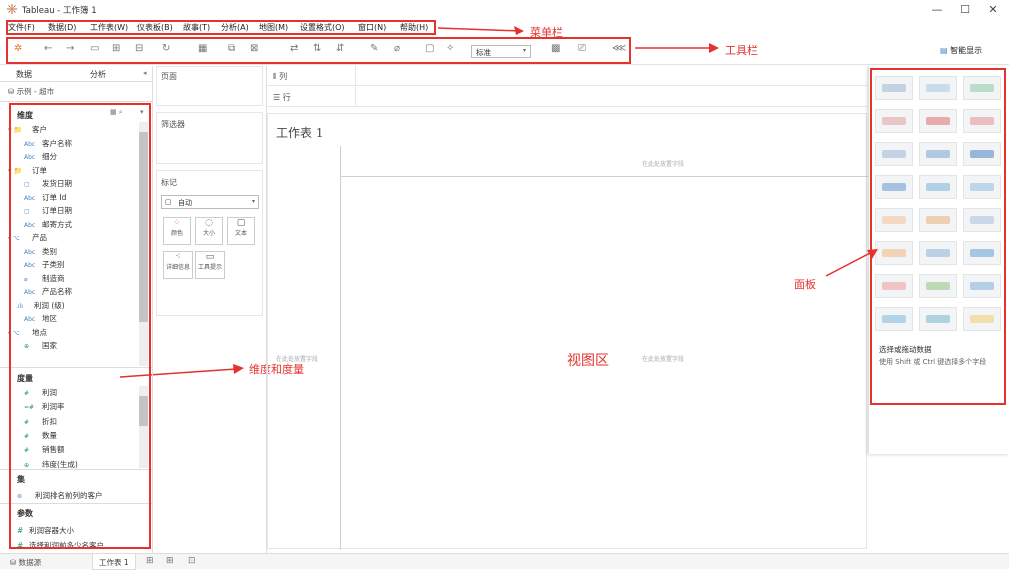  I want to click on pages-label: 页面, so click(169, 76).